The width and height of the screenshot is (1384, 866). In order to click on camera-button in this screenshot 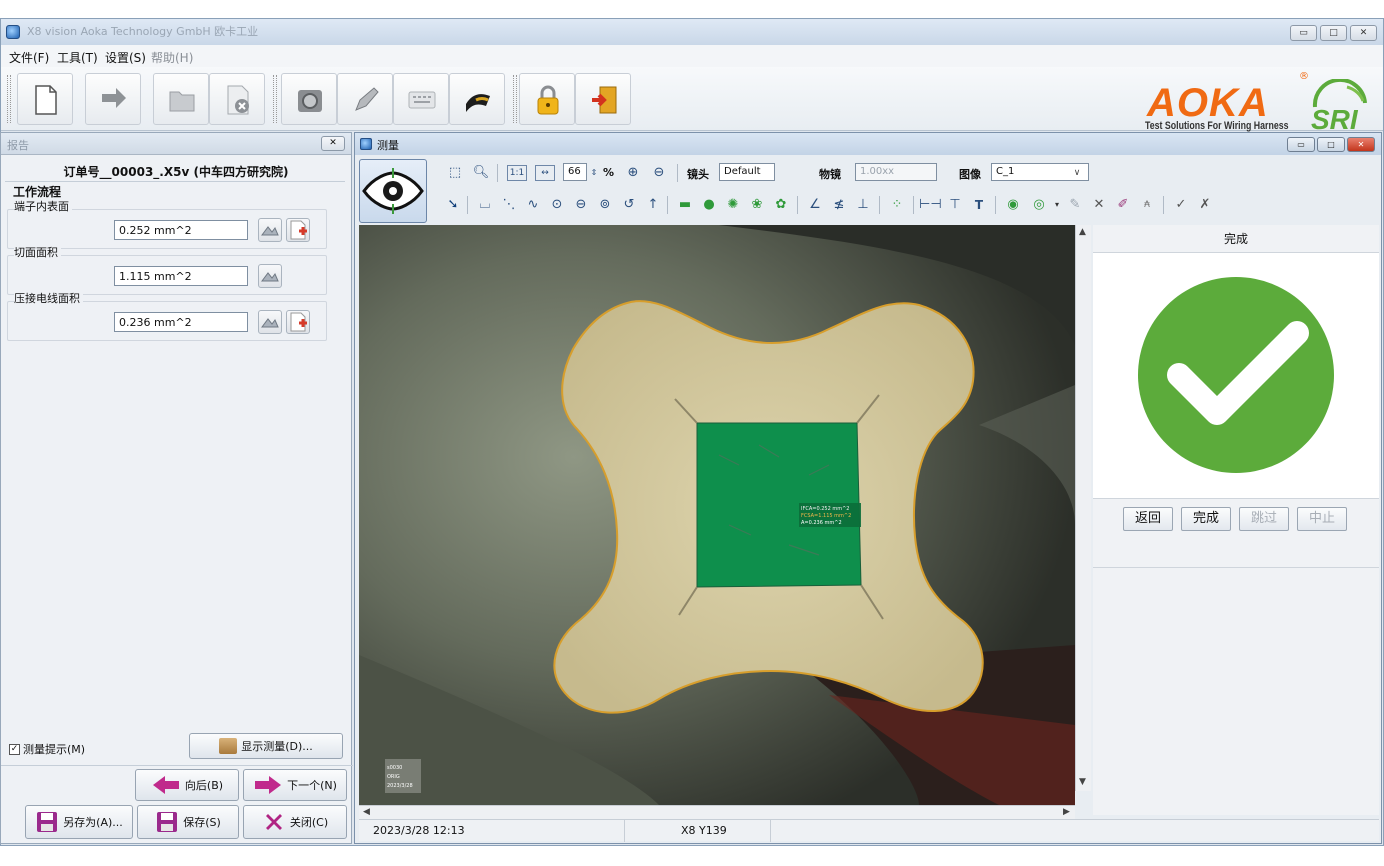, I will do `click(309, 99)`.